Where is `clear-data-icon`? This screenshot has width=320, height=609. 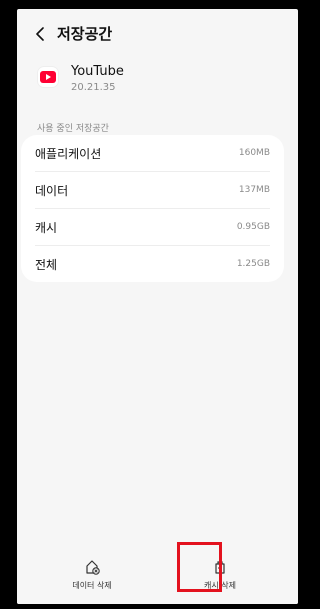 clear-data-icon is located at coordinates (93, 567).